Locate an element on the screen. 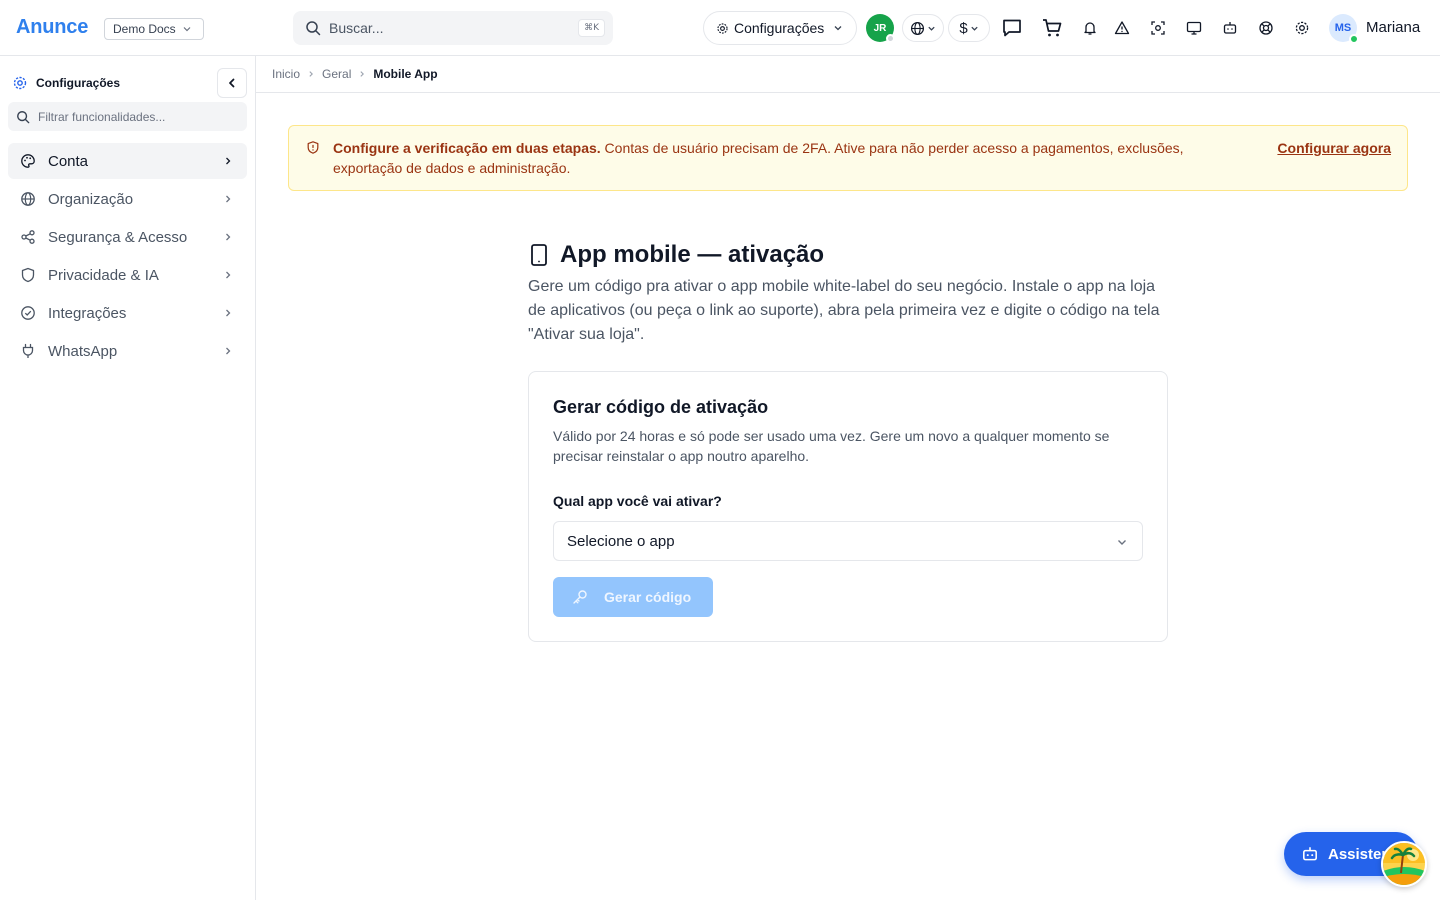 The image size is (1440, 900). sidebar-item-privacidade: Privacidade & IA is located at coordinates (127, 275).